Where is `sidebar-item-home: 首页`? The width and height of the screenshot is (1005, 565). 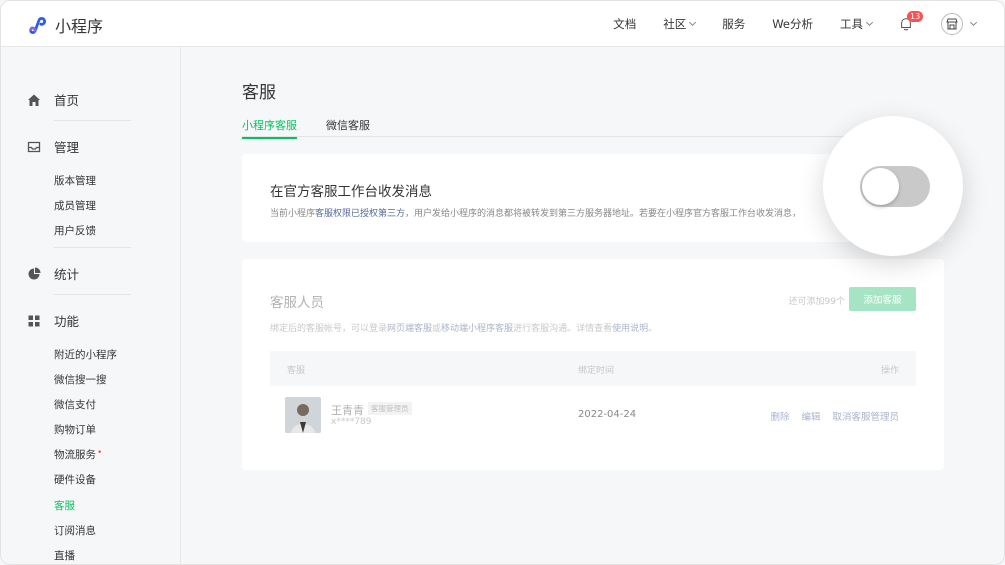
sidebar-item-home: 首页 is located at coordinates (53, 99).